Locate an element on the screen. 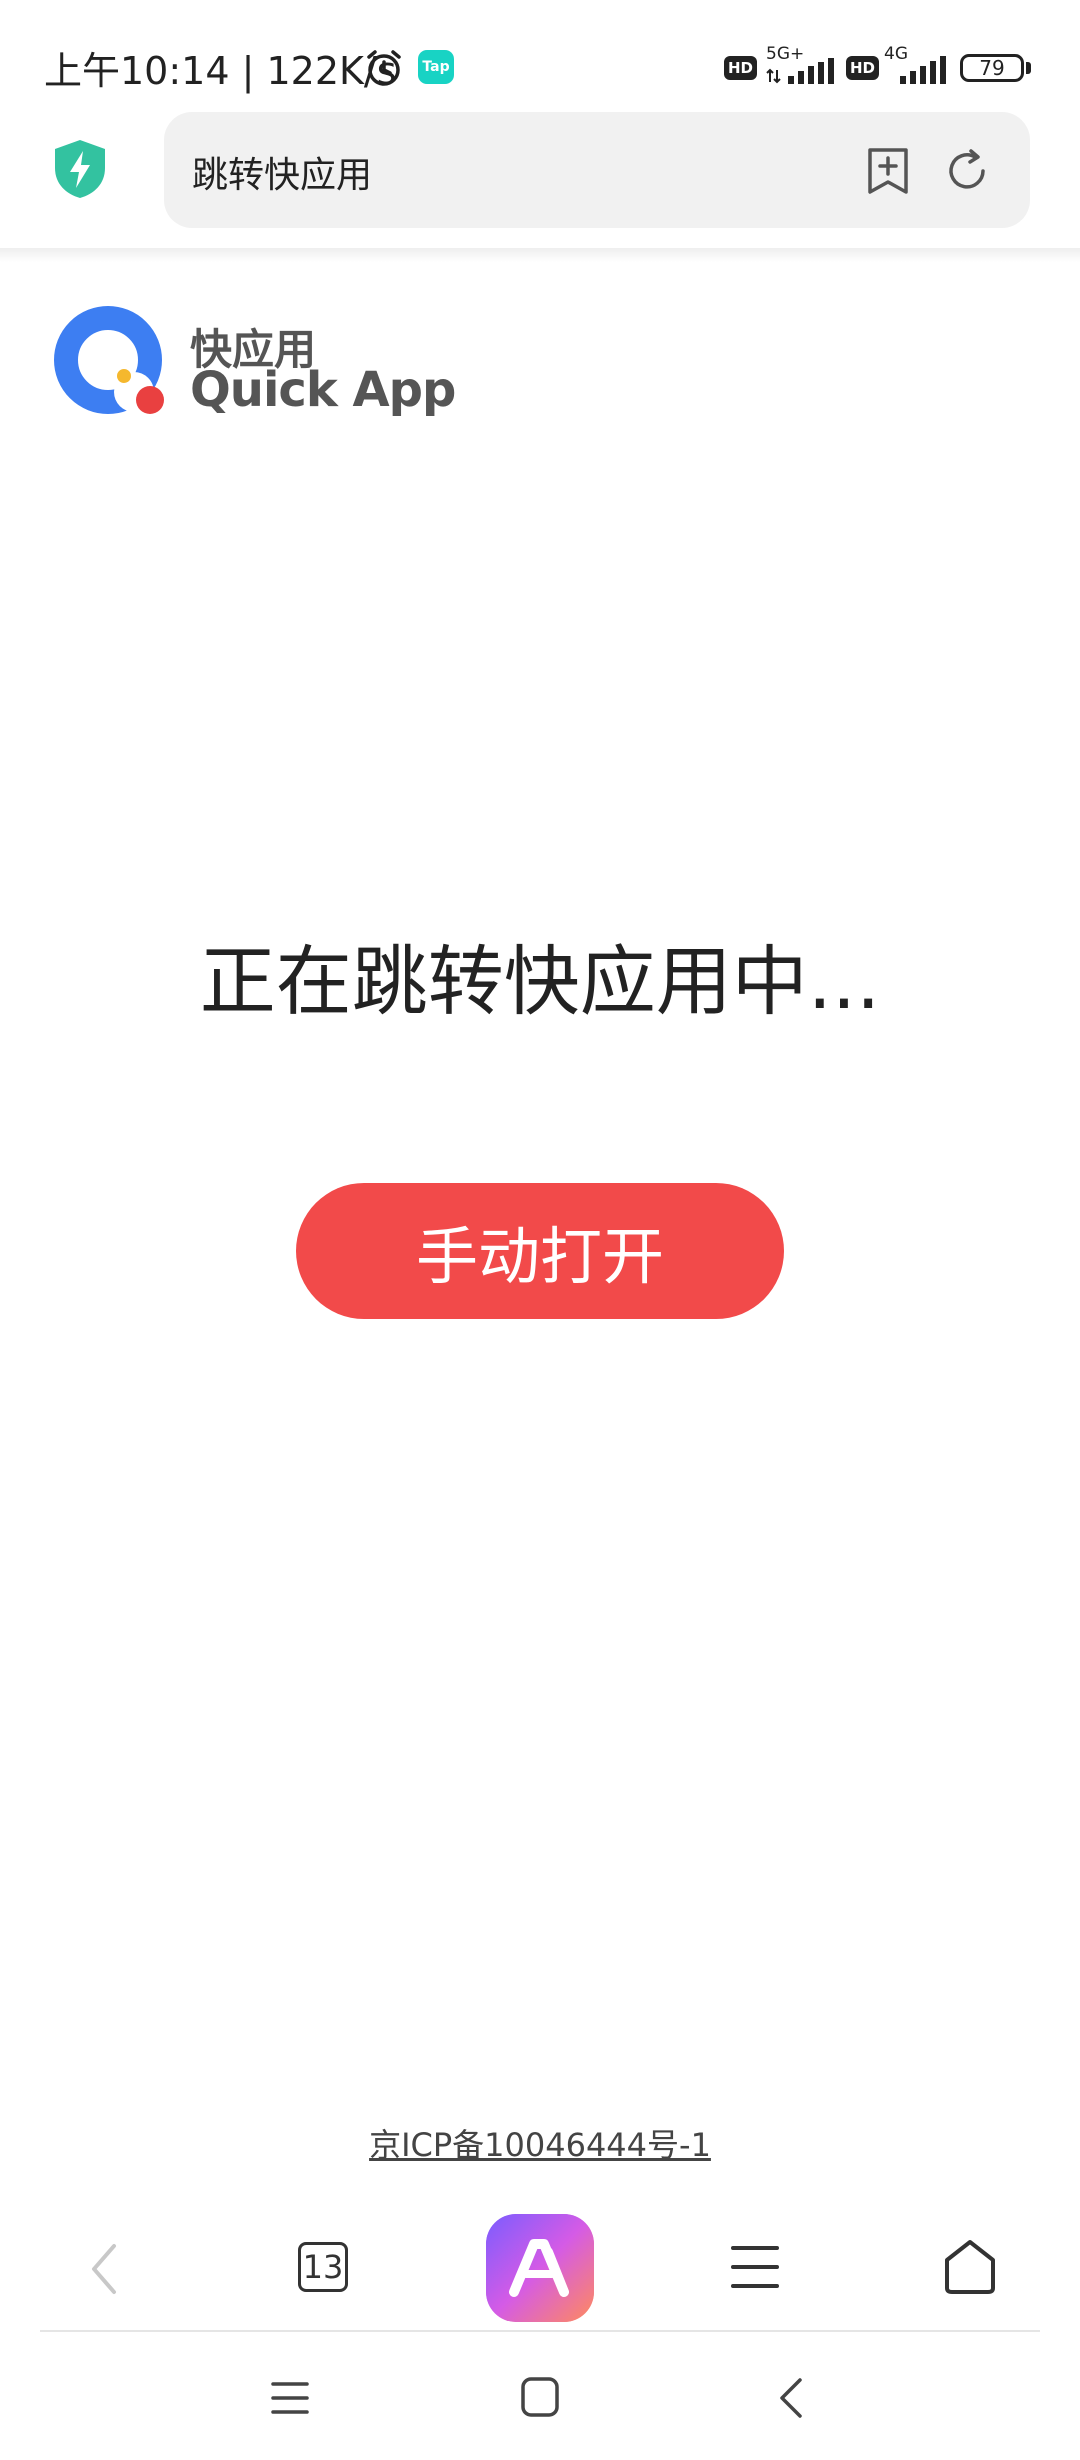 This screenshot has width=1080, height=2460. status-bar: 上午10:14 | 122K/s Tap HD 5G+ HD 4G 79 is located at coordinates (540, 55).